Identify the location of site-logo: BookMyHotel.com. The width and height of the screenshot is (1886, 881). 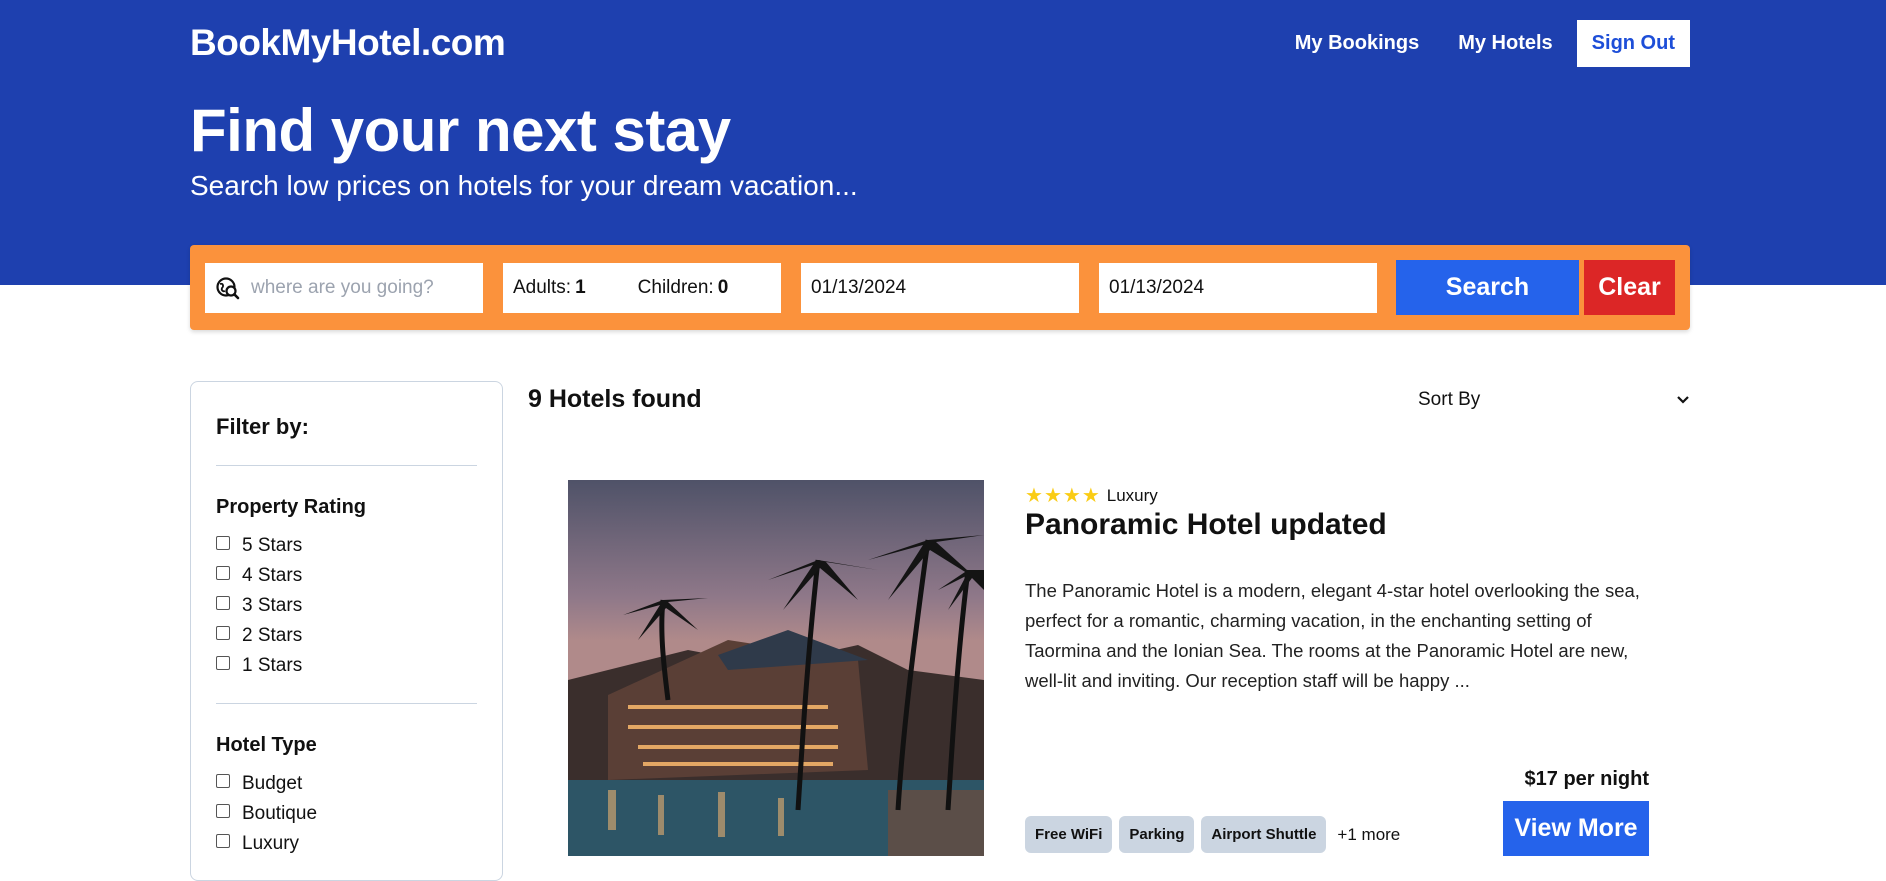
(348, 43).